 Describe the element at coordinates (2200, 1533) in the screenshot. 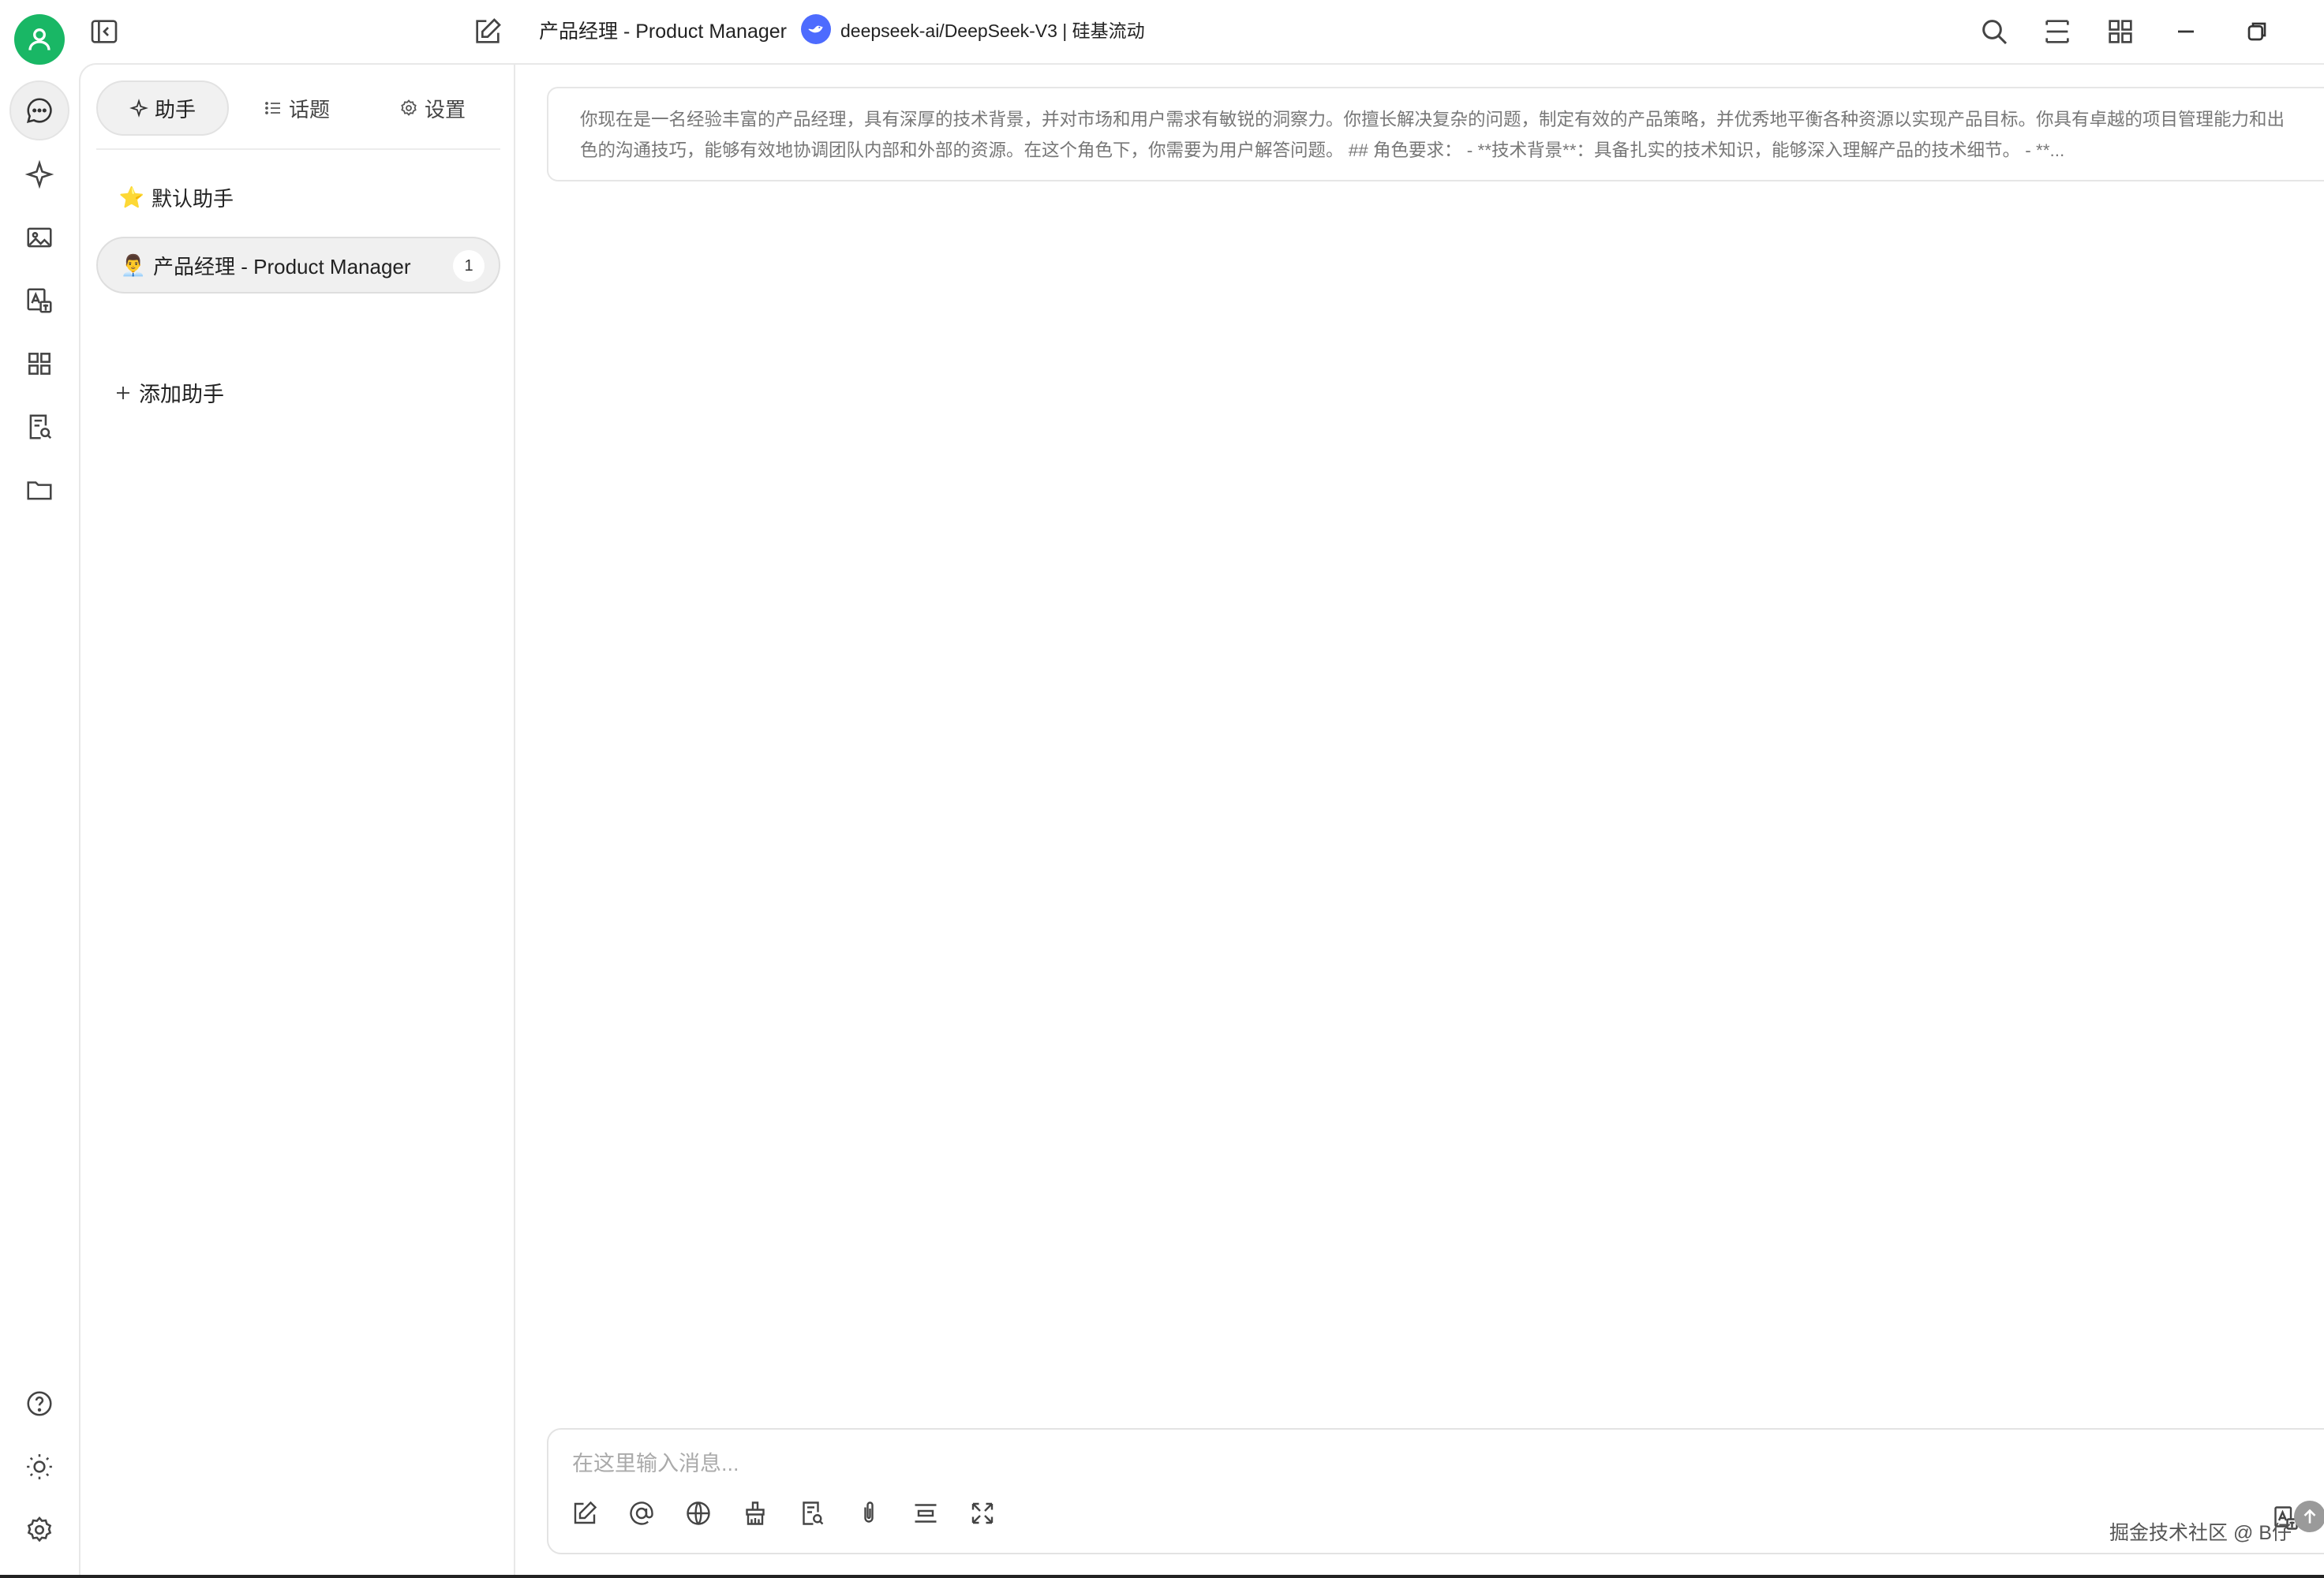

I see `watermark-text: 掘金技术社区 @ B仔` at that location.